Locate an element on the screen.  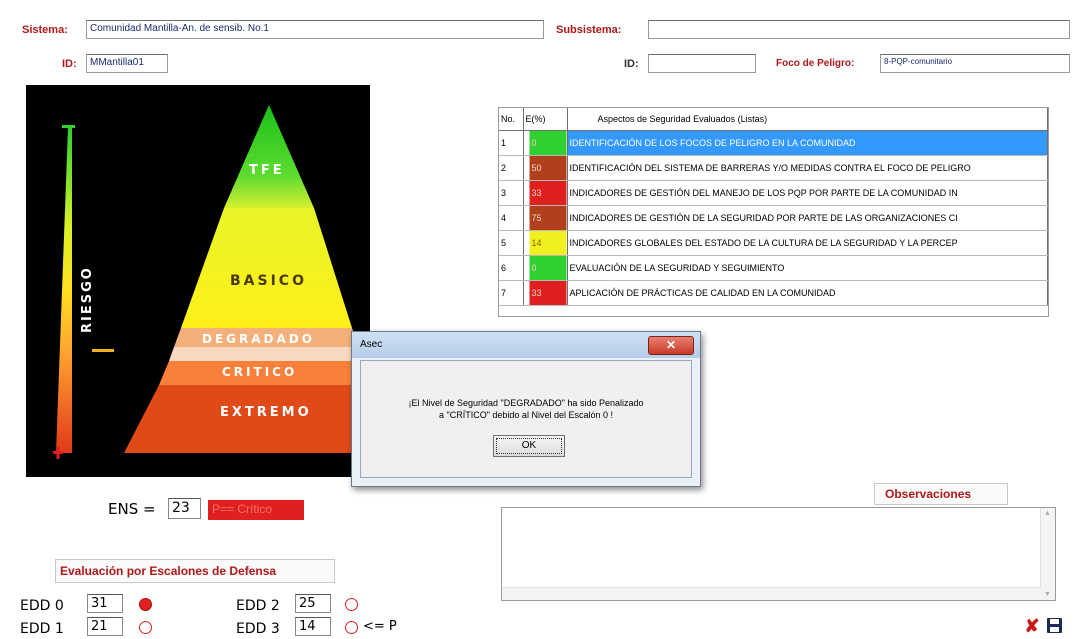
level-basico: BASICO is located at coordinates (268, 281).